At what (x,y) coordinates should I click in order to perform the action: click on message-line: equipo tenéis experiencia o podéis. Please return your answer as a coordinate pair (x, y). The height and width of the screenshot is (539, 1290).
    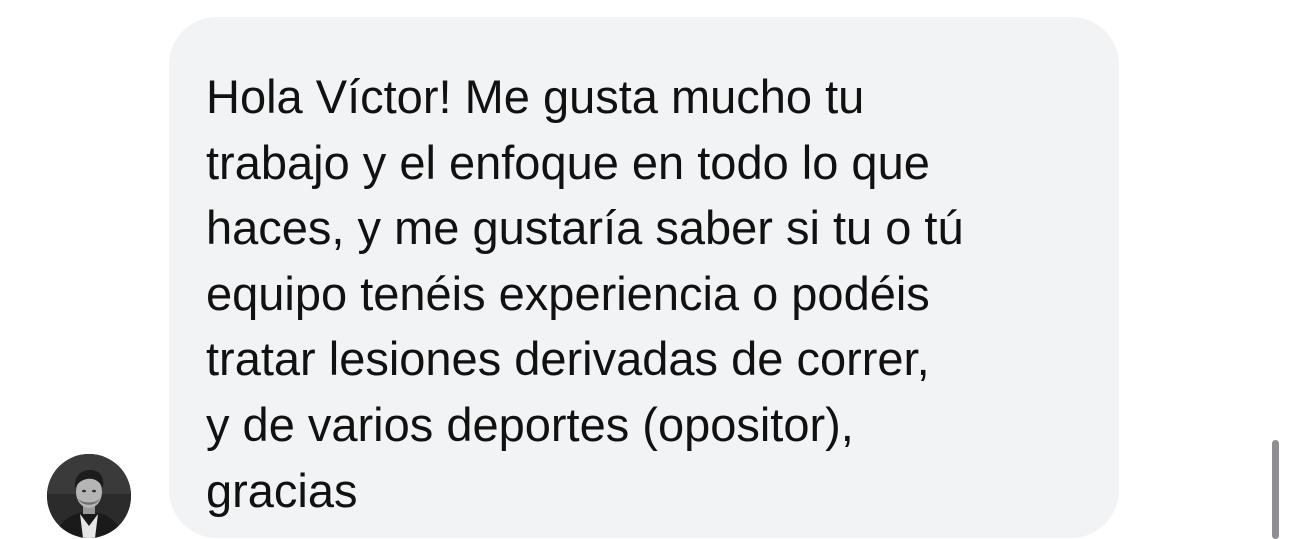
    Looking at the image, I should click on (568, 293).